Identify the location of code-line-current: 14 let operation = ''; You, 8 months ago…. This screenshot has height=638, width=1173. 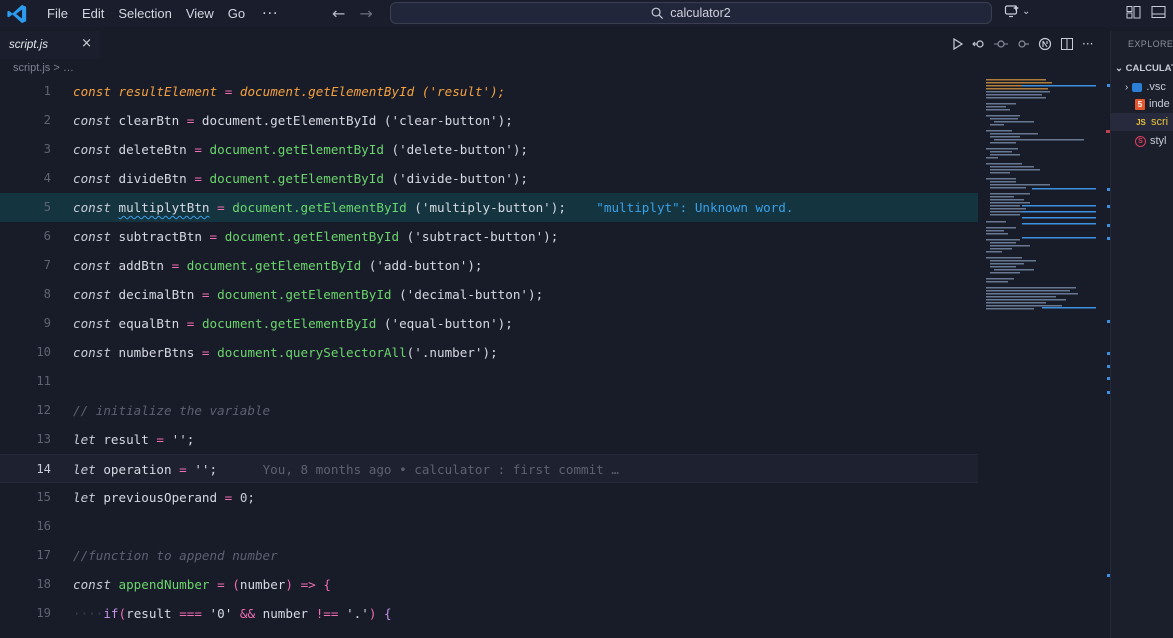
(489, 468).